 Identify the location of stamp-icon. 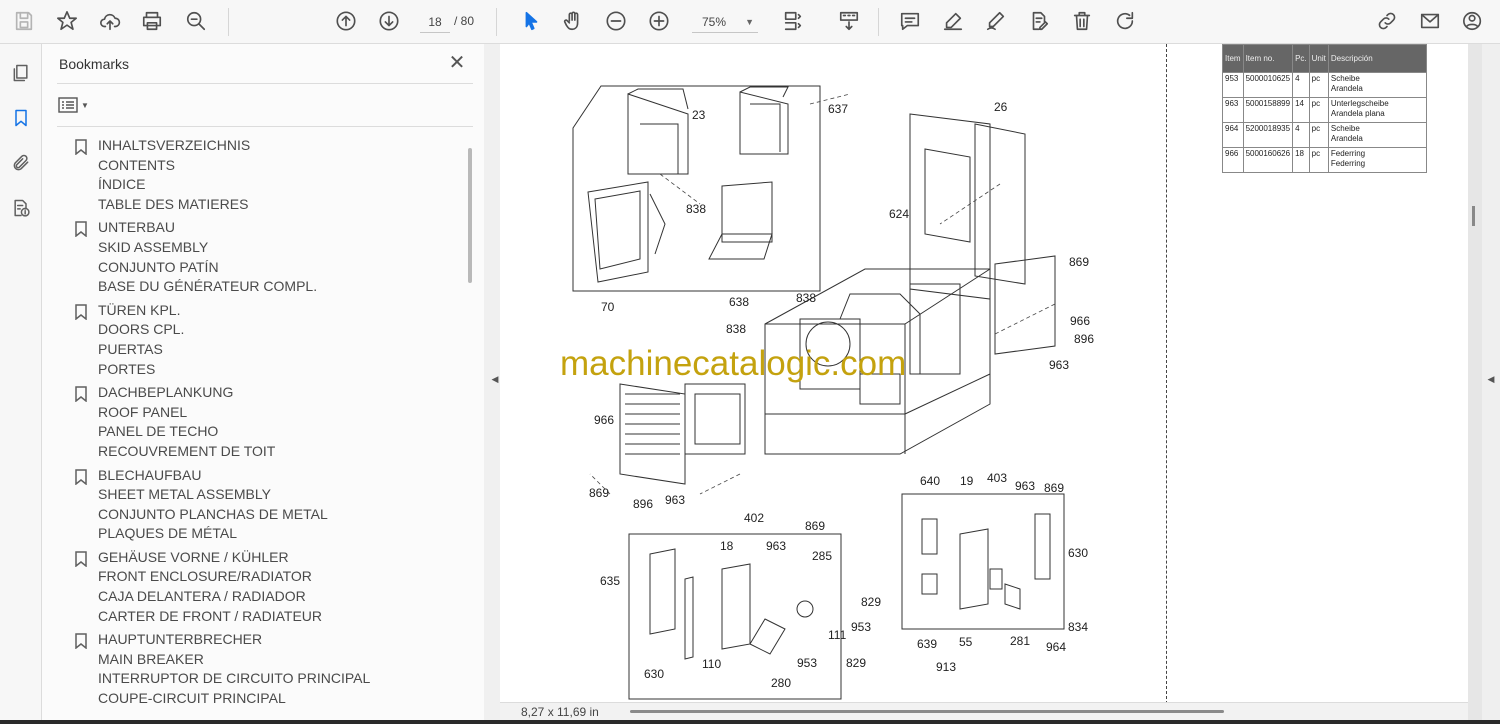
(1039, 21).